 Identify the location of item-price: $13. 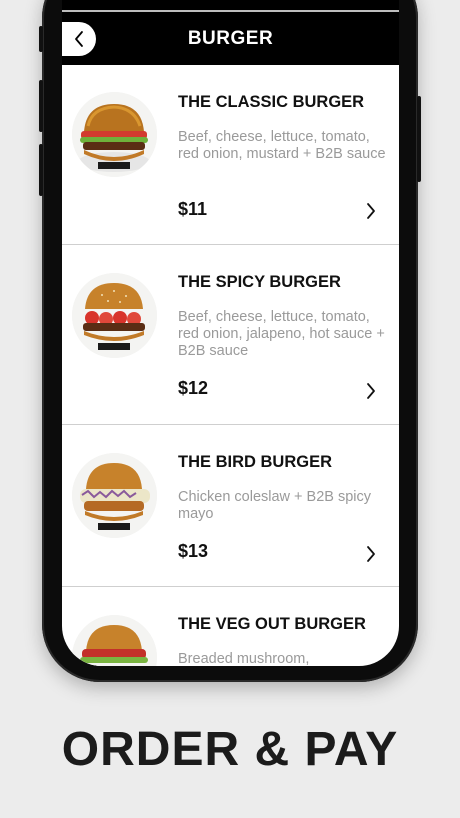
(193, 551).